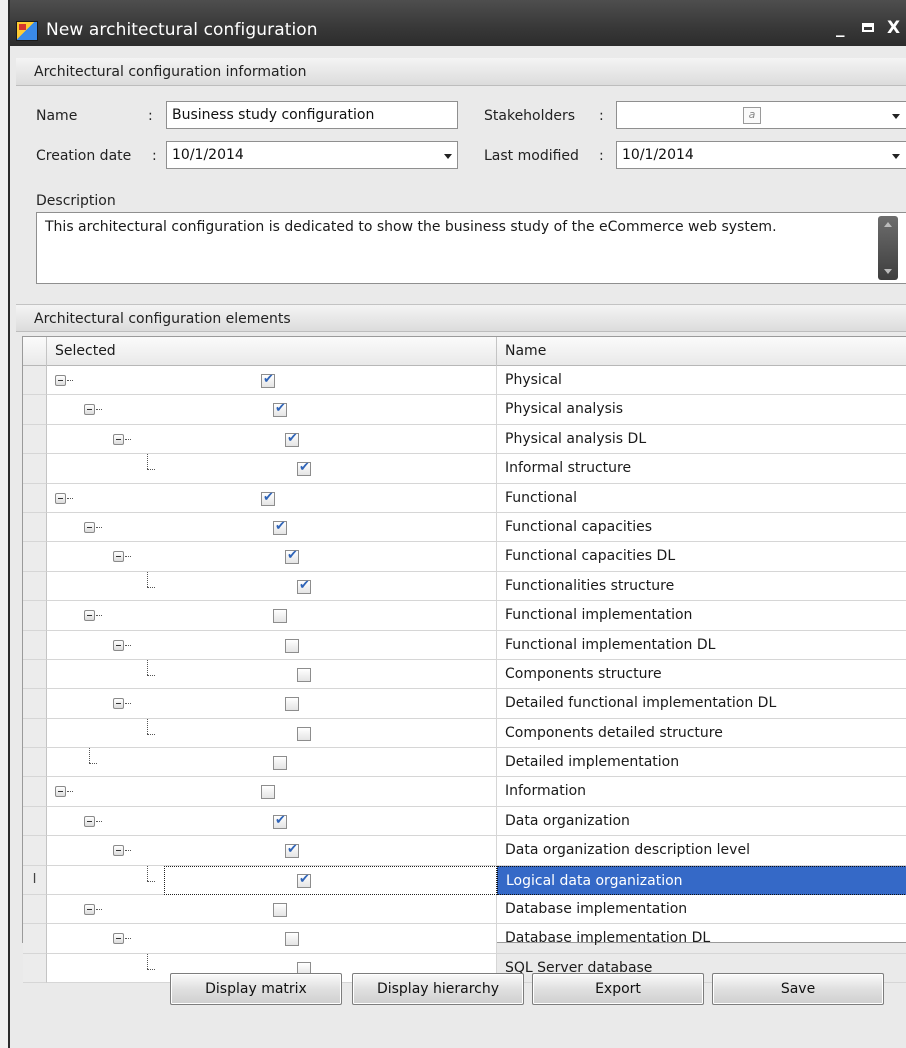 Image resolution: width=906 pixels, height=1048 pixels. Describe the element at coordinates (458, 23) in the screenshot. I see `title-bar: New architectural configuration _ X` at that location.